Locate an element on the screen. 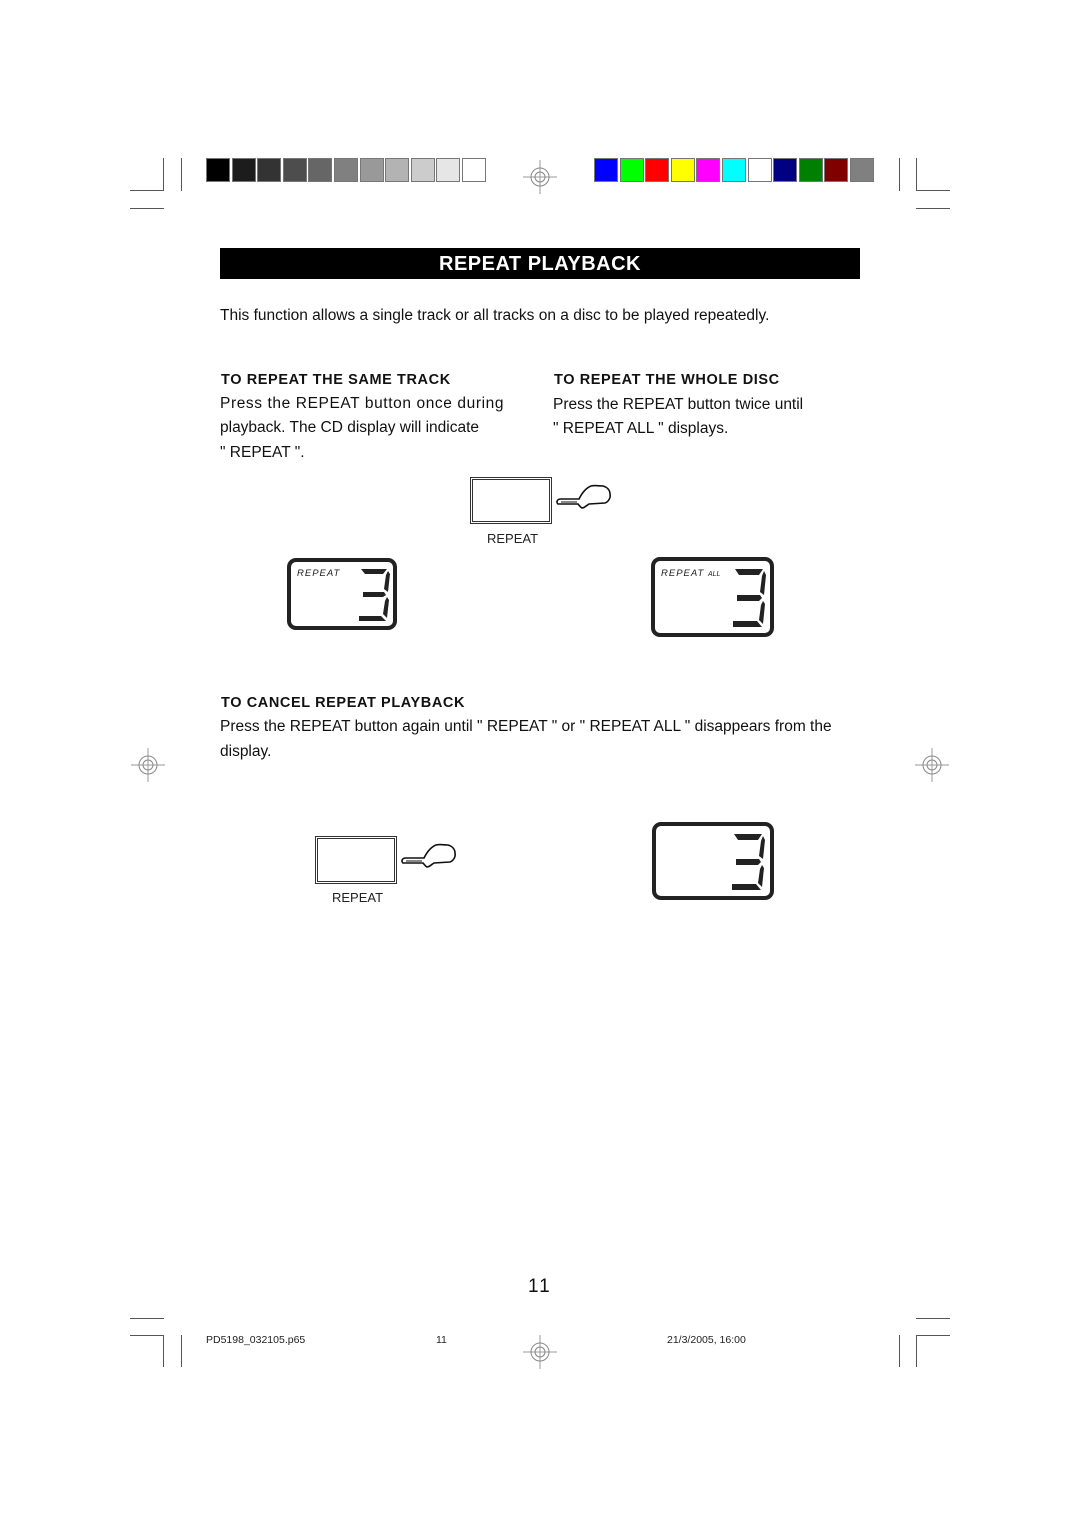  lcd-display-repeat: REPEAT is located at coordinates (342, 594).